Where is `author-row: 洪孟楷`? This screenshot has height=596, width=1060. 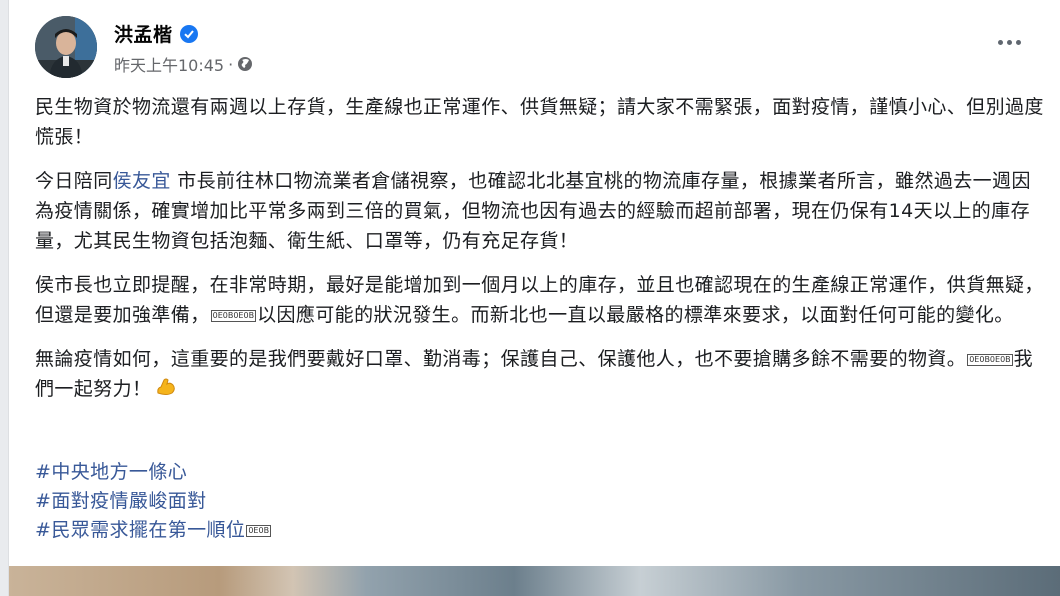 author-row: 洪孟楷 is located at coordinates (156, 33).